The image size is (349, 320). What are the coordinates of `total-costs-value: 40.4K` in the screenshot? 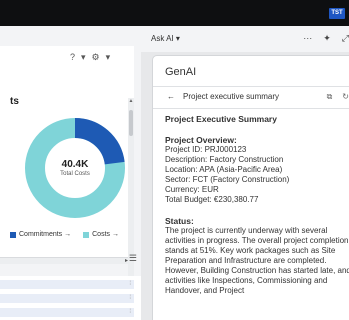 It's located at (75, 164).